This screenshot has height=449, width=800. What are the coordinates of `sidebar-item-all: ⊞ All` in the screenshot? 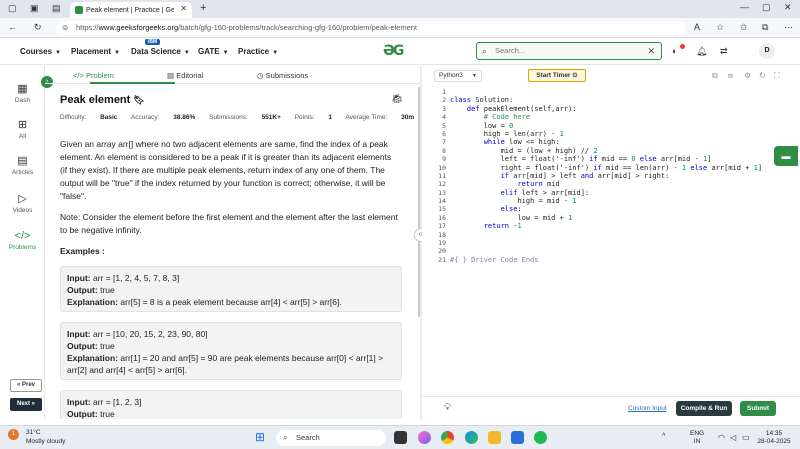 It's located at (22, 129).